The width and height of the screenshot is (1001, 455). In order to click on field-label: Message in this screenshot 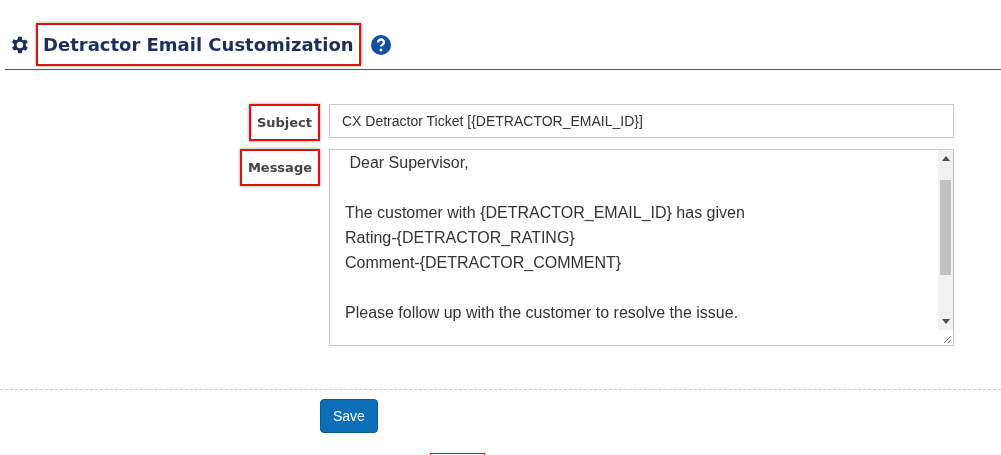, I will do `click(279, 167)`.